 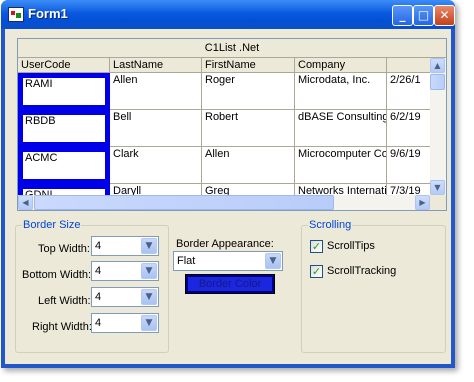 What do you see at coordinates (48, 13) in the screenshot?
I see `window-title: Form1` at bounding box center [48, 13].